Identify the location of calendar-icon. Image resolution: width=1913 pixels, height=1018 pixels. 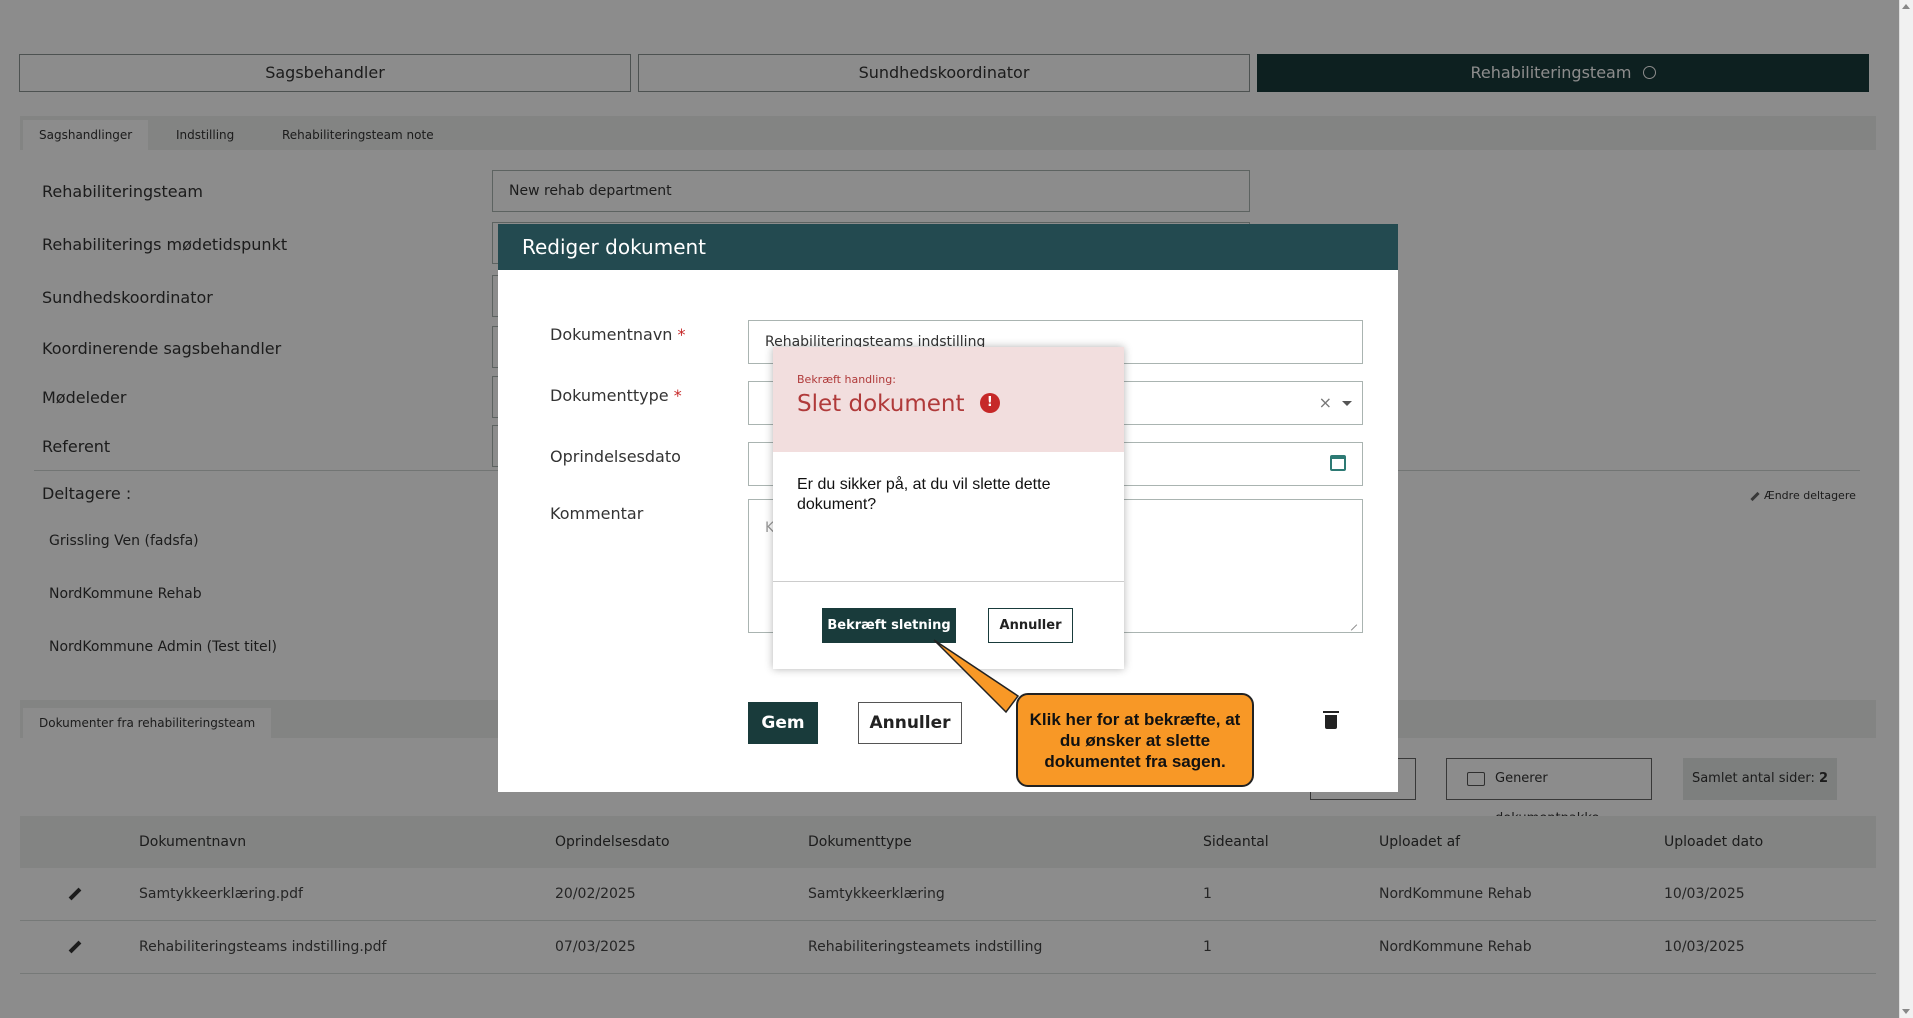
(1338, 463).